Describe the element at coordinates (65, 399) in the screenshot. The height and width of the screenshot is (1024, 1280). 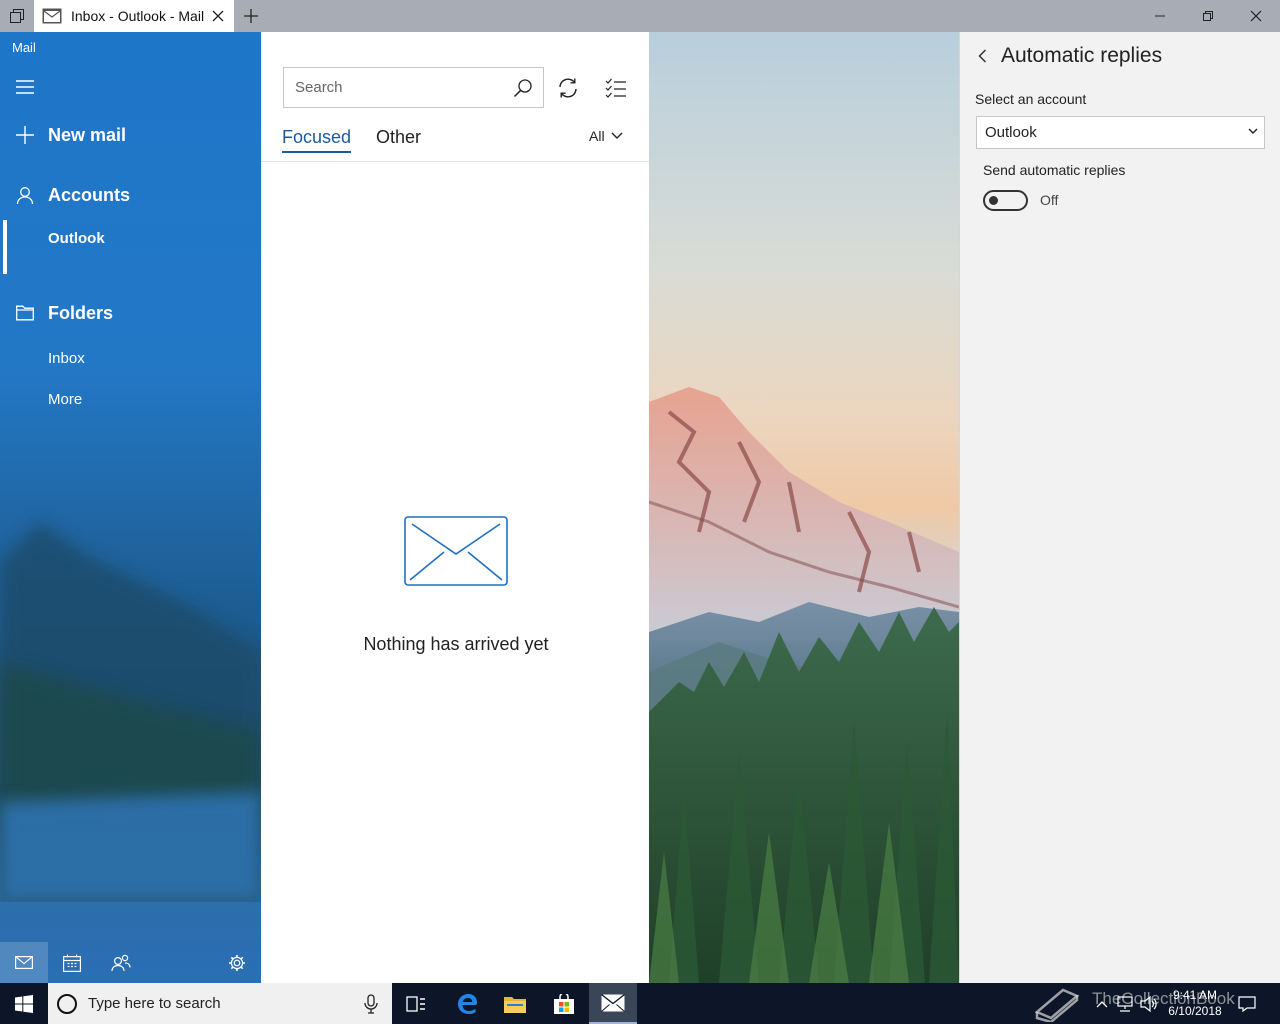
I see `folder-item-label: More` at that location.